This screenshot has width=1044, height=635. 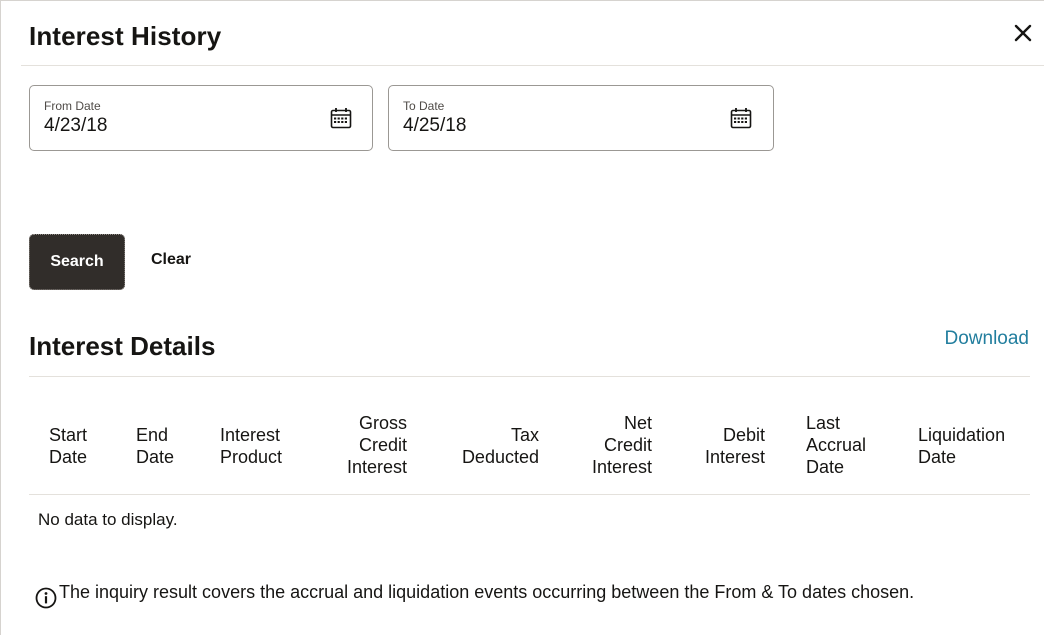 What do you see at coordinates (366, 445) in the screenshot?
I see `column-header-gross-credit-interest: Gross Credit Interest` at bounding box center [366, 445].